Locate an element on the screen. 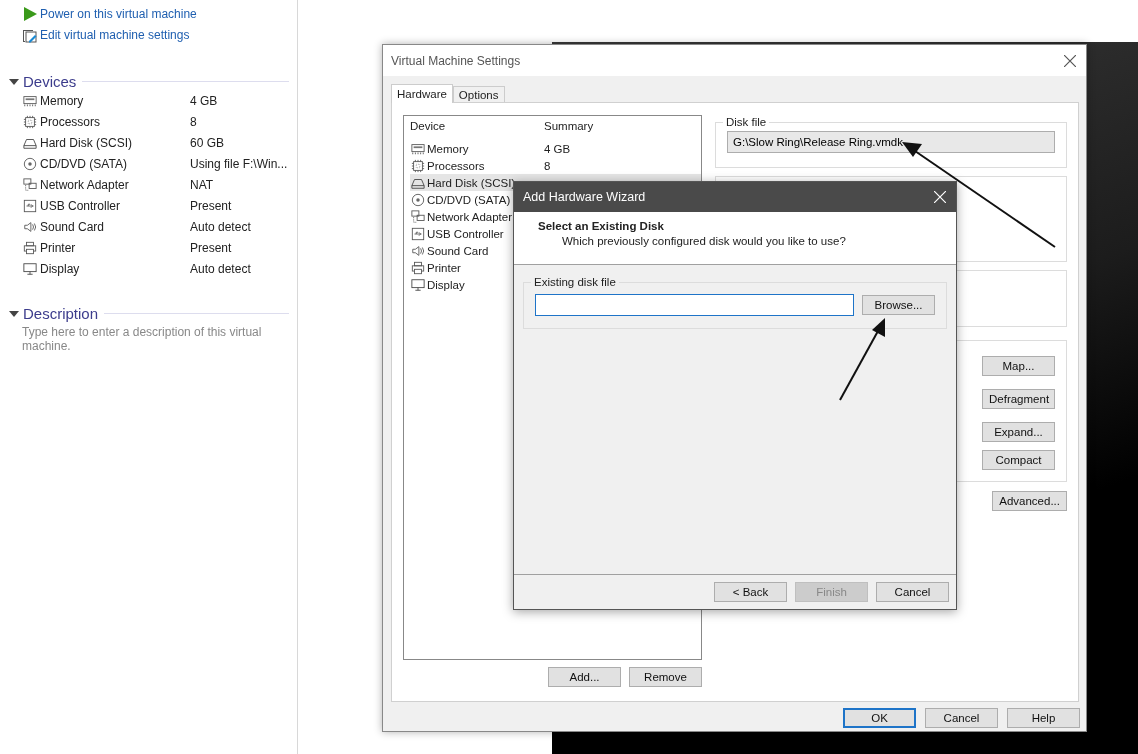  device-summary: 60 GB is located at coordinates (208, 142).